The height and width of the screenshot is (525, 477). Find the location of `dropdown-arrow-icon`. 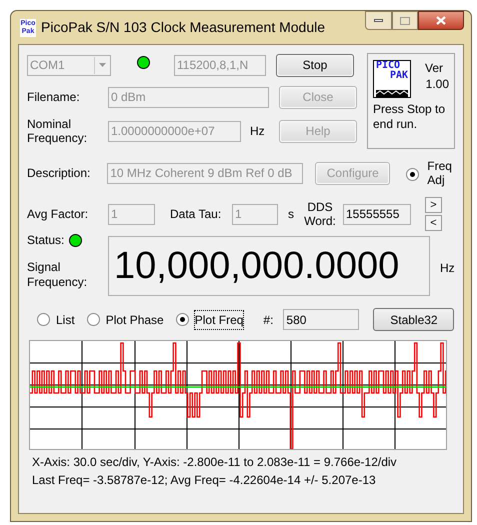

dropdown-arrow-icon is located at coordinates (102, 65).